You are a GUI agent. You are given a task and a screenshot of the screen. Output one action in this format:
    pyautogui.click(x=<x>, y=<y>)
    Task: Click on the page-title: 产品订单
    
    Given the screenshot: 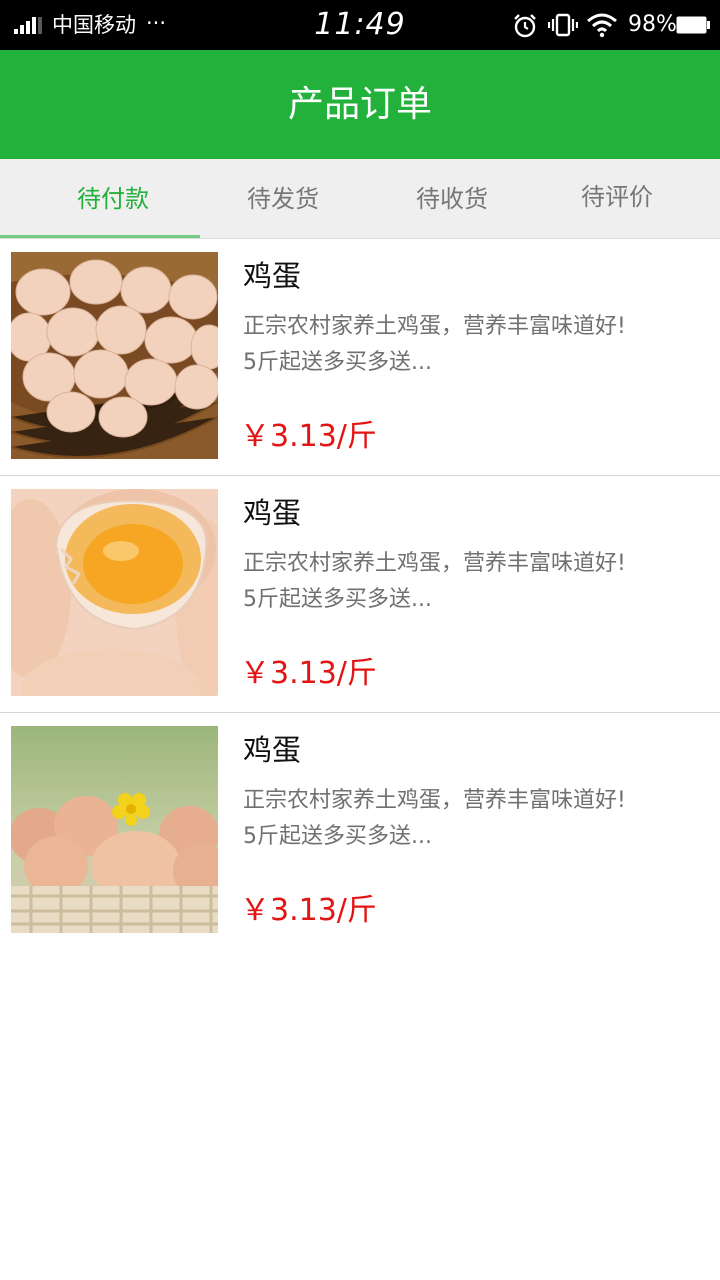 What is the action you would take?
    pyautogui.click(x=359, y=104)
    